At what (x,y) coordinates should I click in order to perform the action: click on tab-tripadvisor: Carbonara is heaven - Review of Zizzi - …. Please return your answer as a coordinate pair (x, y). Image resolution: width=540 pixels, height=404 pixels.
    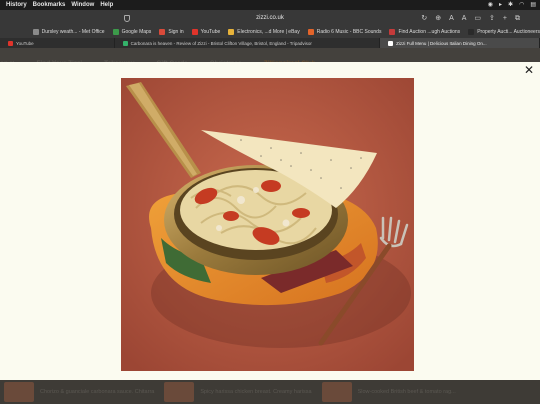
    Looking at the image, I should click on (248, 43).